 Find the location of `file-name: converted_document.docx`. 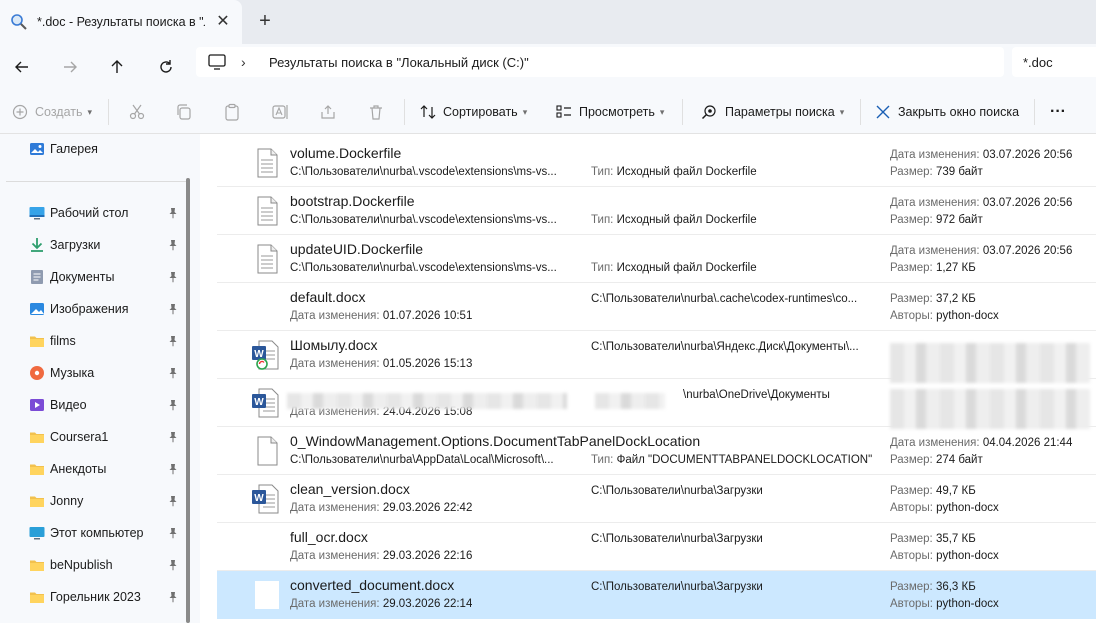

file-name: converted_document.docx is located at coordinates (372, 585).